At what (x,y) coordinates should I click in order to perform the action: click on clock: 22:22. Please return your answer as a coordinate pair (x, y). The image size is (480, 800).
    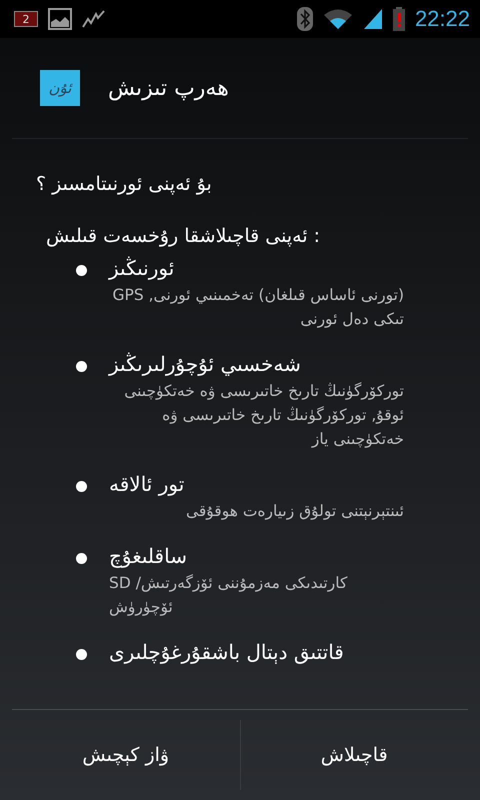
    Looking at the image, I should click on (442, 19).